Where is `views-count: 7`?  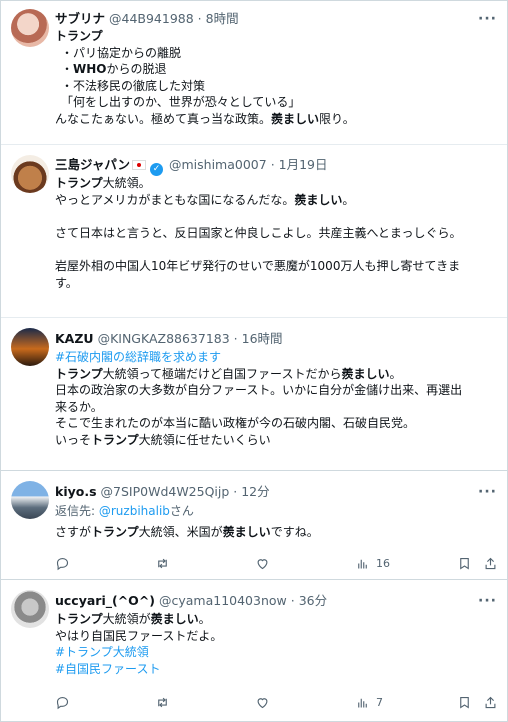
views-count: 7 is located at coordinates (379, 702).